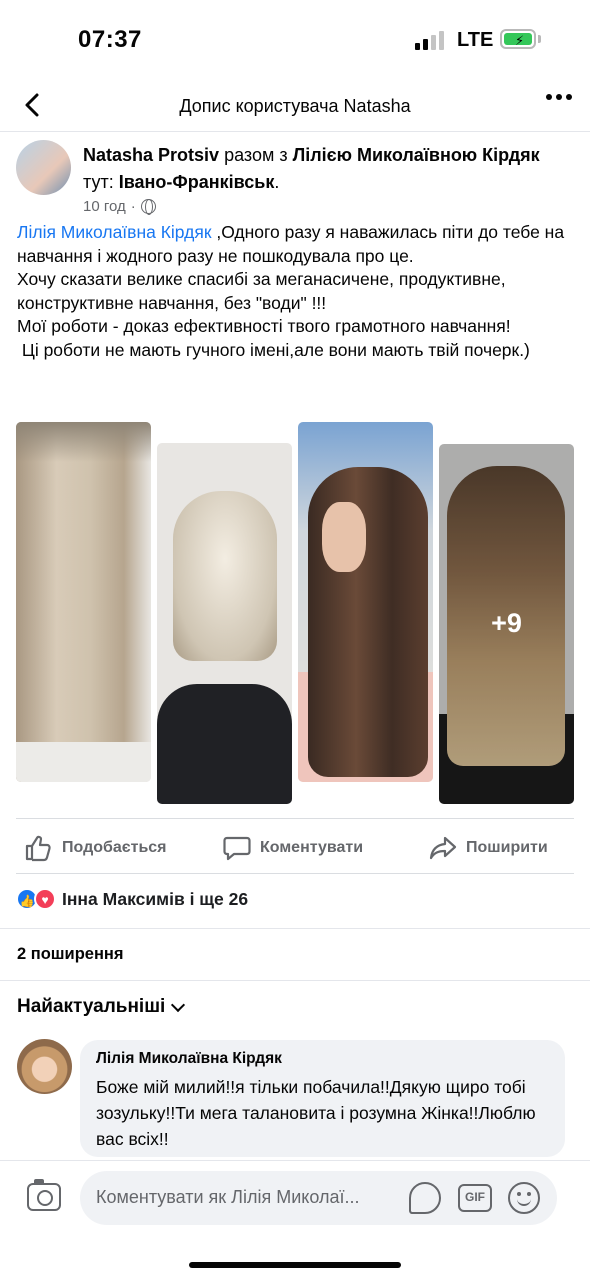 This screenshot has width=590, height=1280. What do you see at coordinates (155, 898) in the screenshot?
I see `reactions-text: Інна Максимів і ще 26` at bounding box center [155, 898].